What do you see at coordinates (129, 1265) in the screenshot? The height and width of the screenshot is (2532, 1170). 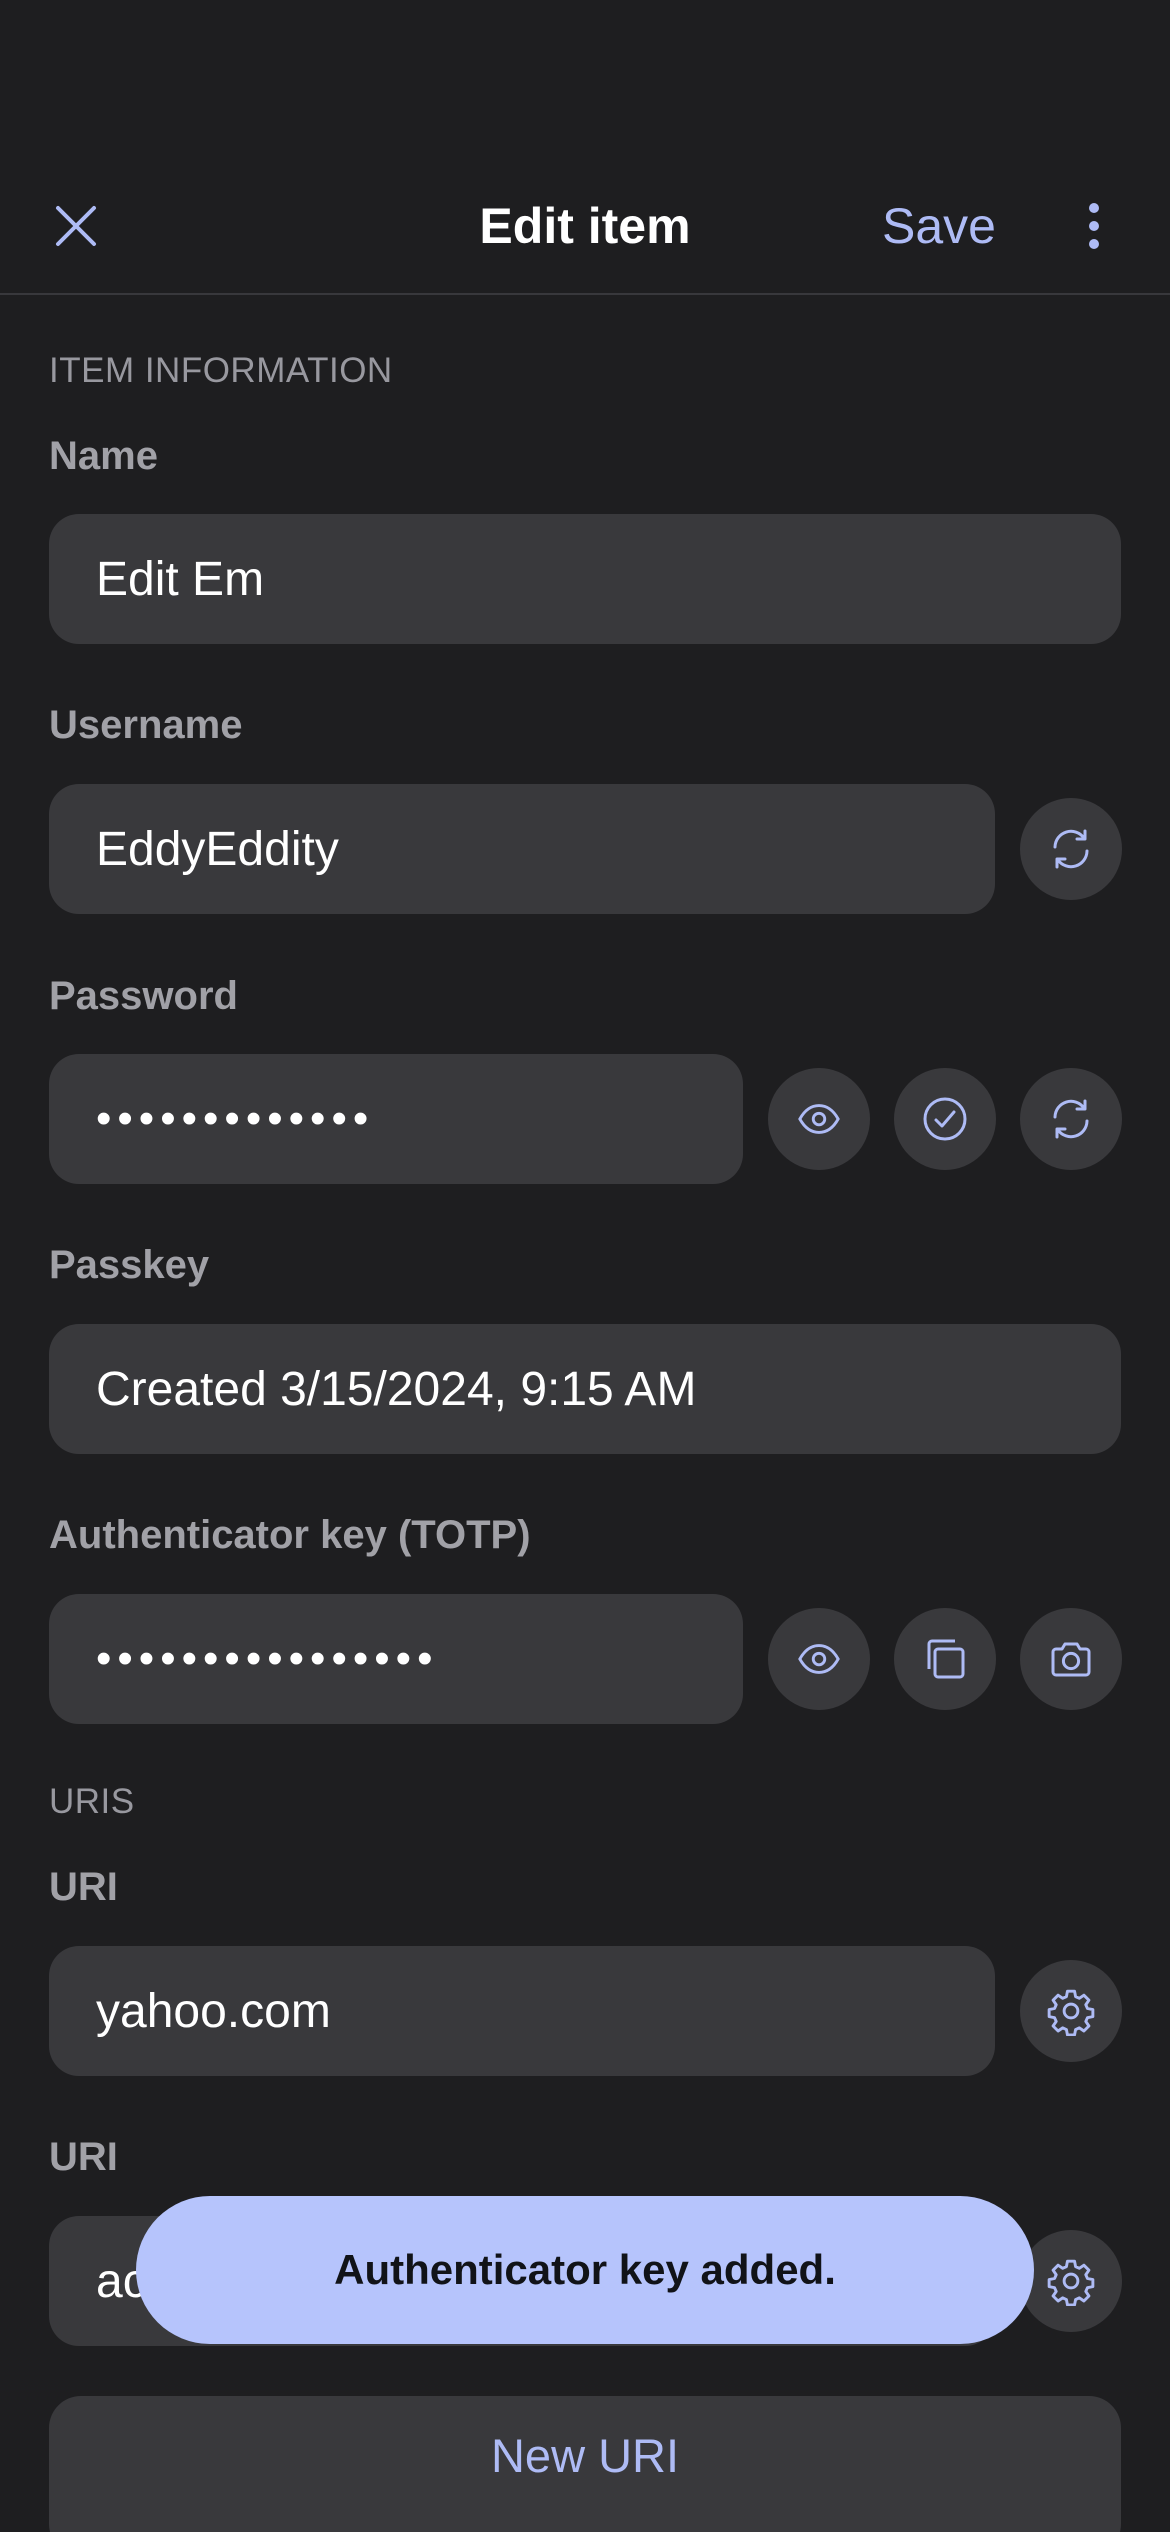 I see `passkey-label: Passkey` at bounding box center [129, 1265].